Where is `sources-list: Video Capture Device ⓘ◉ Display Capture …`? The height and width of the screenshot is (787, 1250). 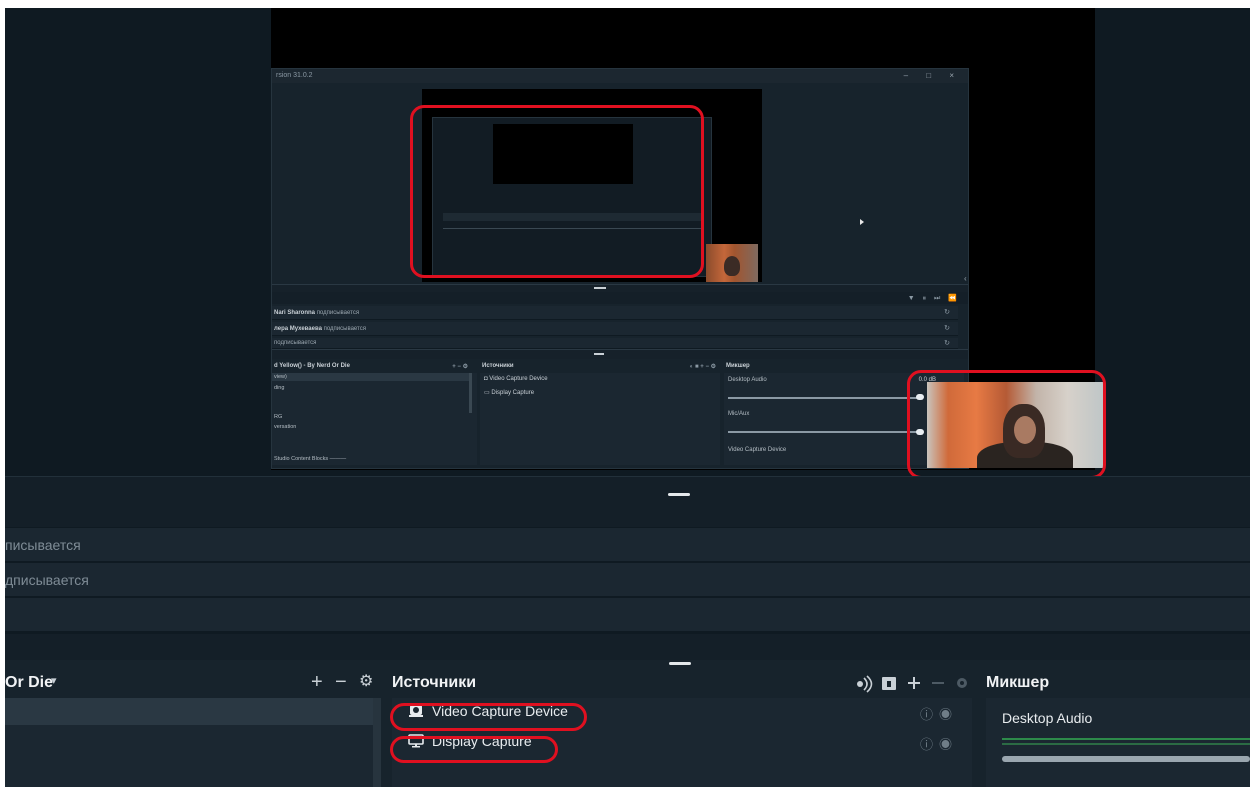
sources-list: Video Capture Device ⓘ◉ Display Capture … is located at coordinates (682, 742).